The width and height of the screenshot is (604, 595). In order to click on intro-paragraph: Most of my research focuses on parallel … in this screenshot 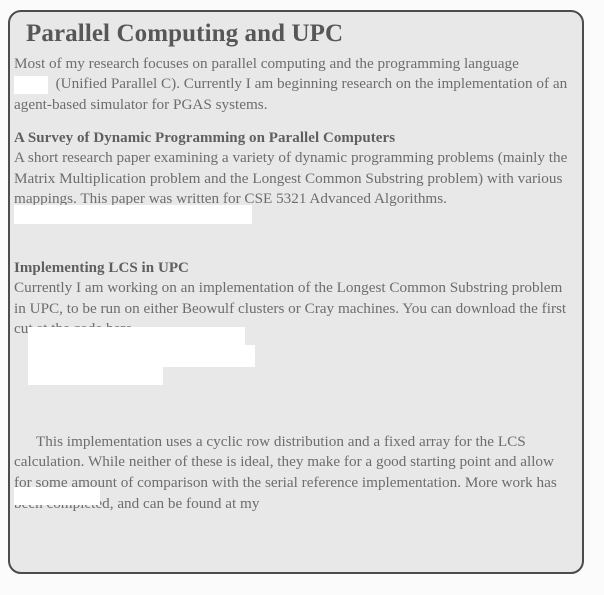, I will do `click(296, 85)`.